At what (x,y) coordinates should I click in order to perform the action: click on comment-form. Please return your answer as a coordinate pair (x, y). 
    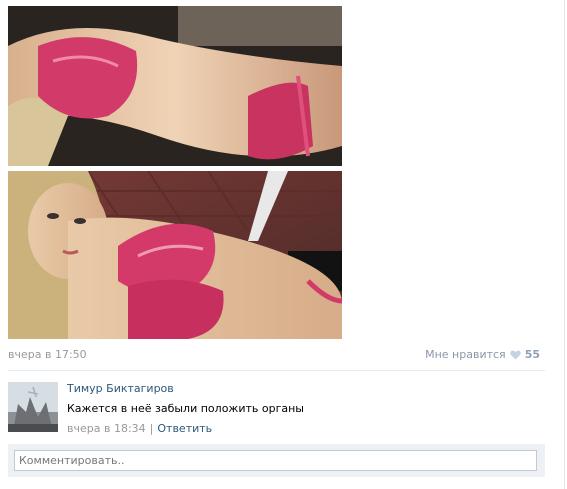
    Looking at the image, I should click on (276, 460).